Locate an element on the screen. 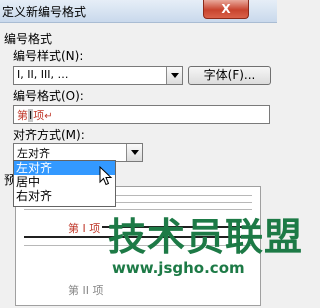 The image size is (320, 308). alignment-label: 对齐方式(M): is located at coordinates (49, 135).